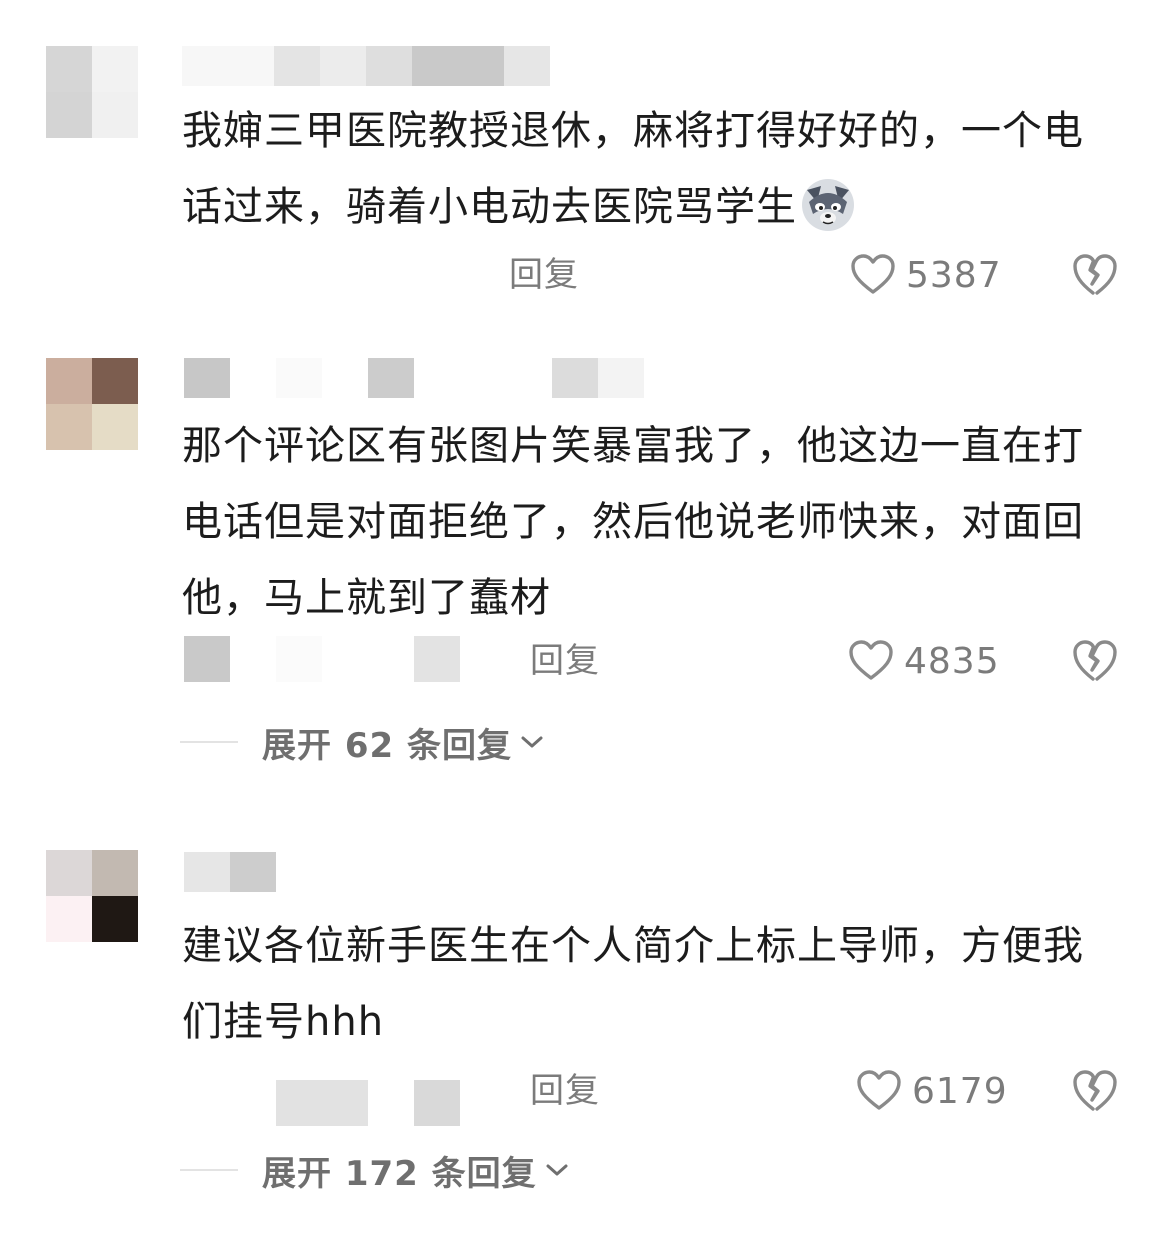 This screenshot has width=1170, height=1243. I want to click on like-button: 6179, so click(932, 1091).